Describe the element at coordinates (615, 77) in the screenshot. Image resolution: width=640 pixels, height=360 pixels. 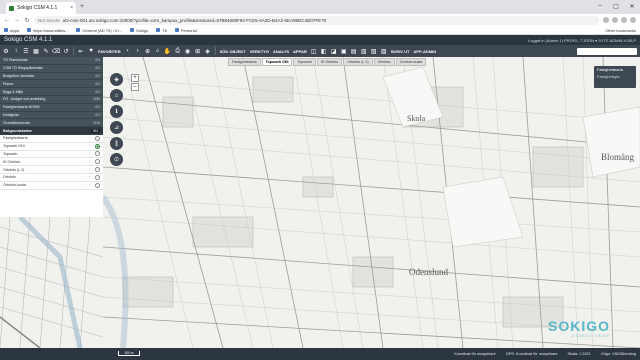
I see `layer-info-box: Fastighetskarta Fastighetsyta` at that location.